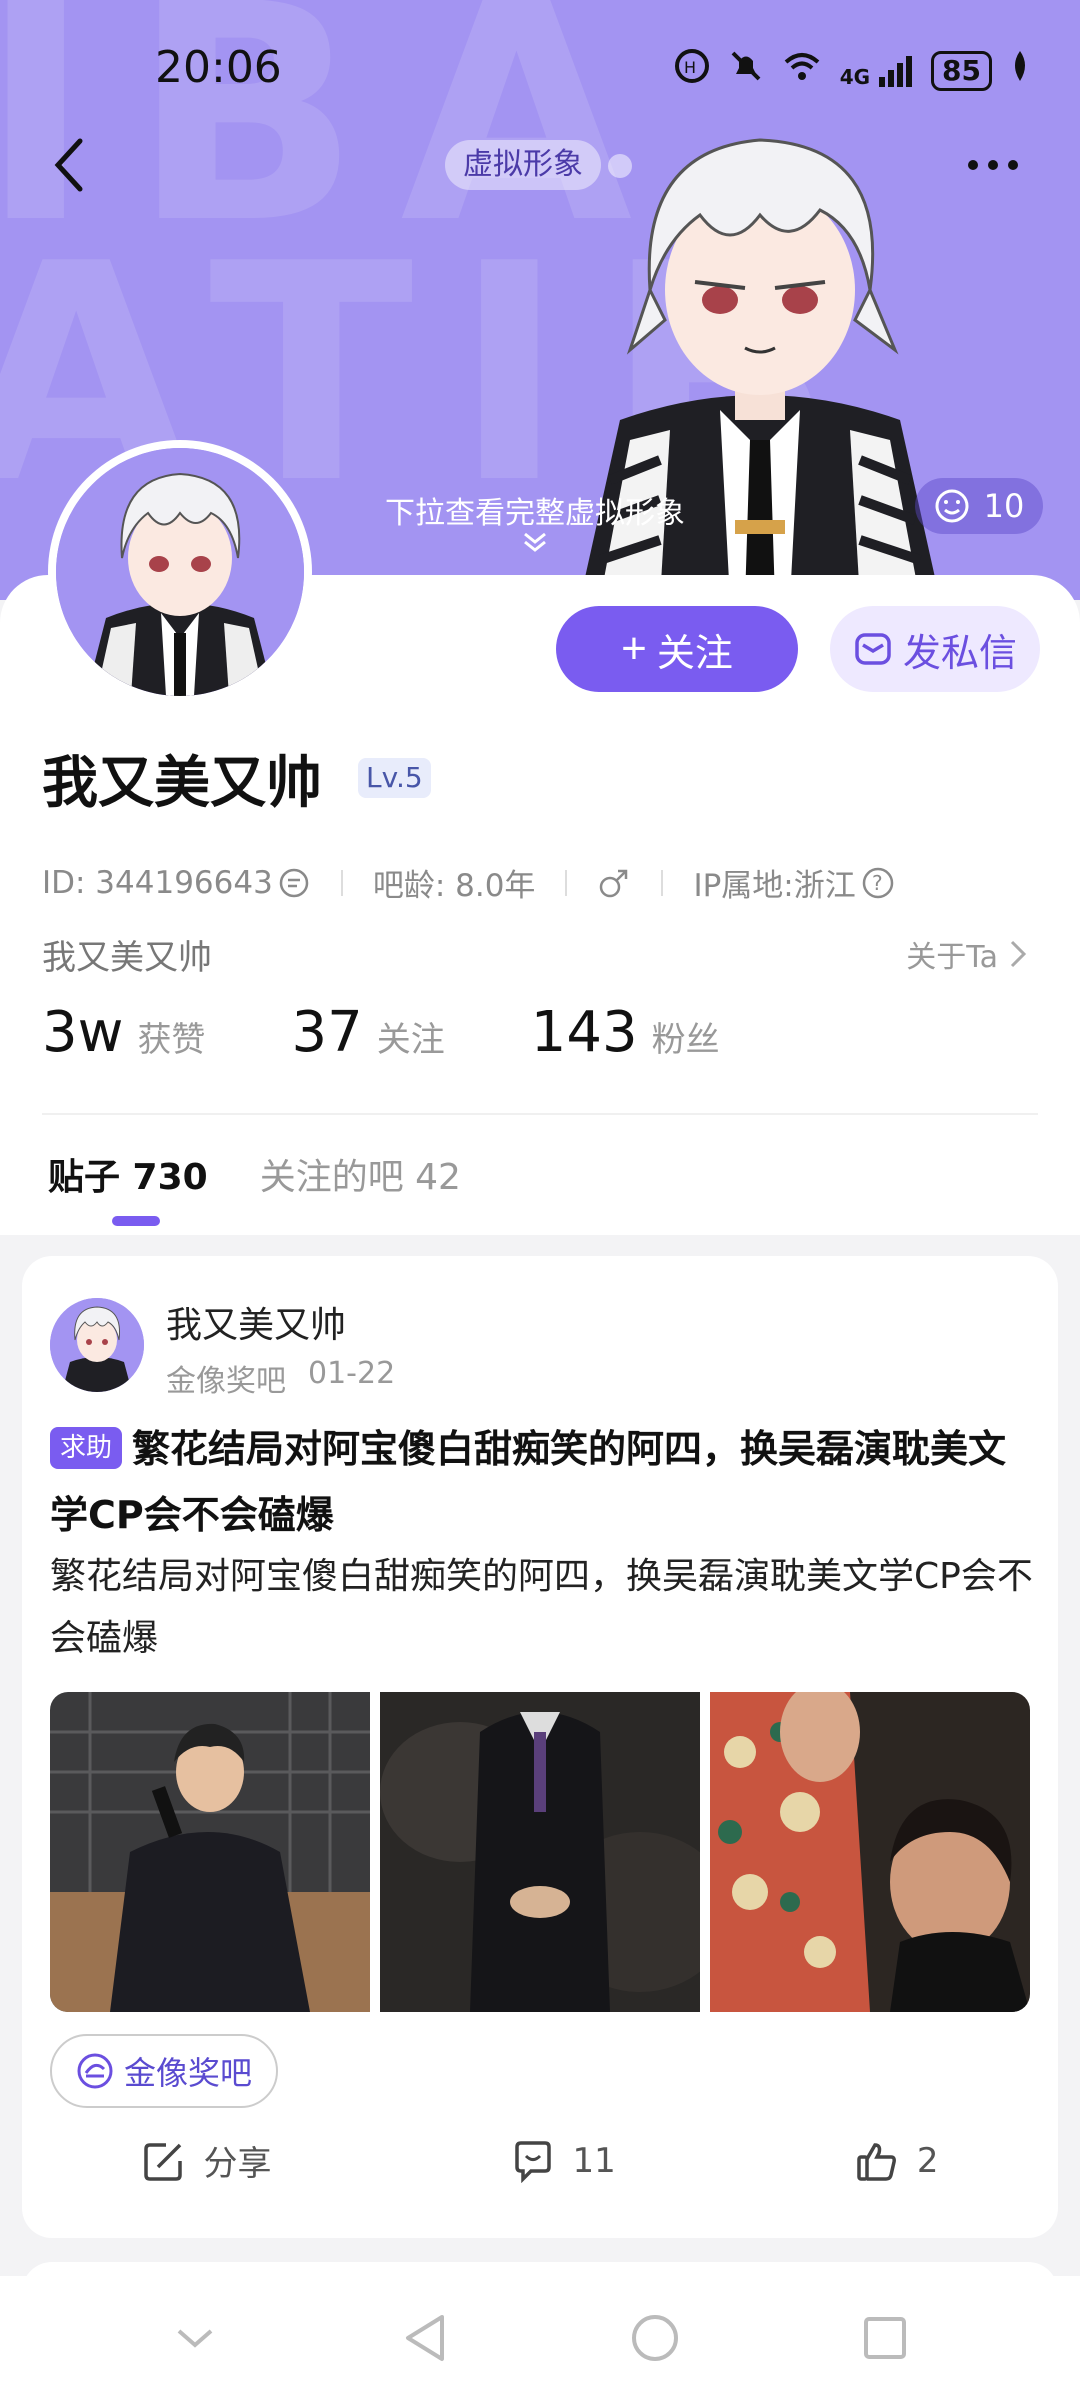 The width and height of the screenshot is (1080, 2400). What do you see at coordinates (171, 1040) in the screenshot?
I see `stat-label: 获赞` at bounding box center [171, 1040].